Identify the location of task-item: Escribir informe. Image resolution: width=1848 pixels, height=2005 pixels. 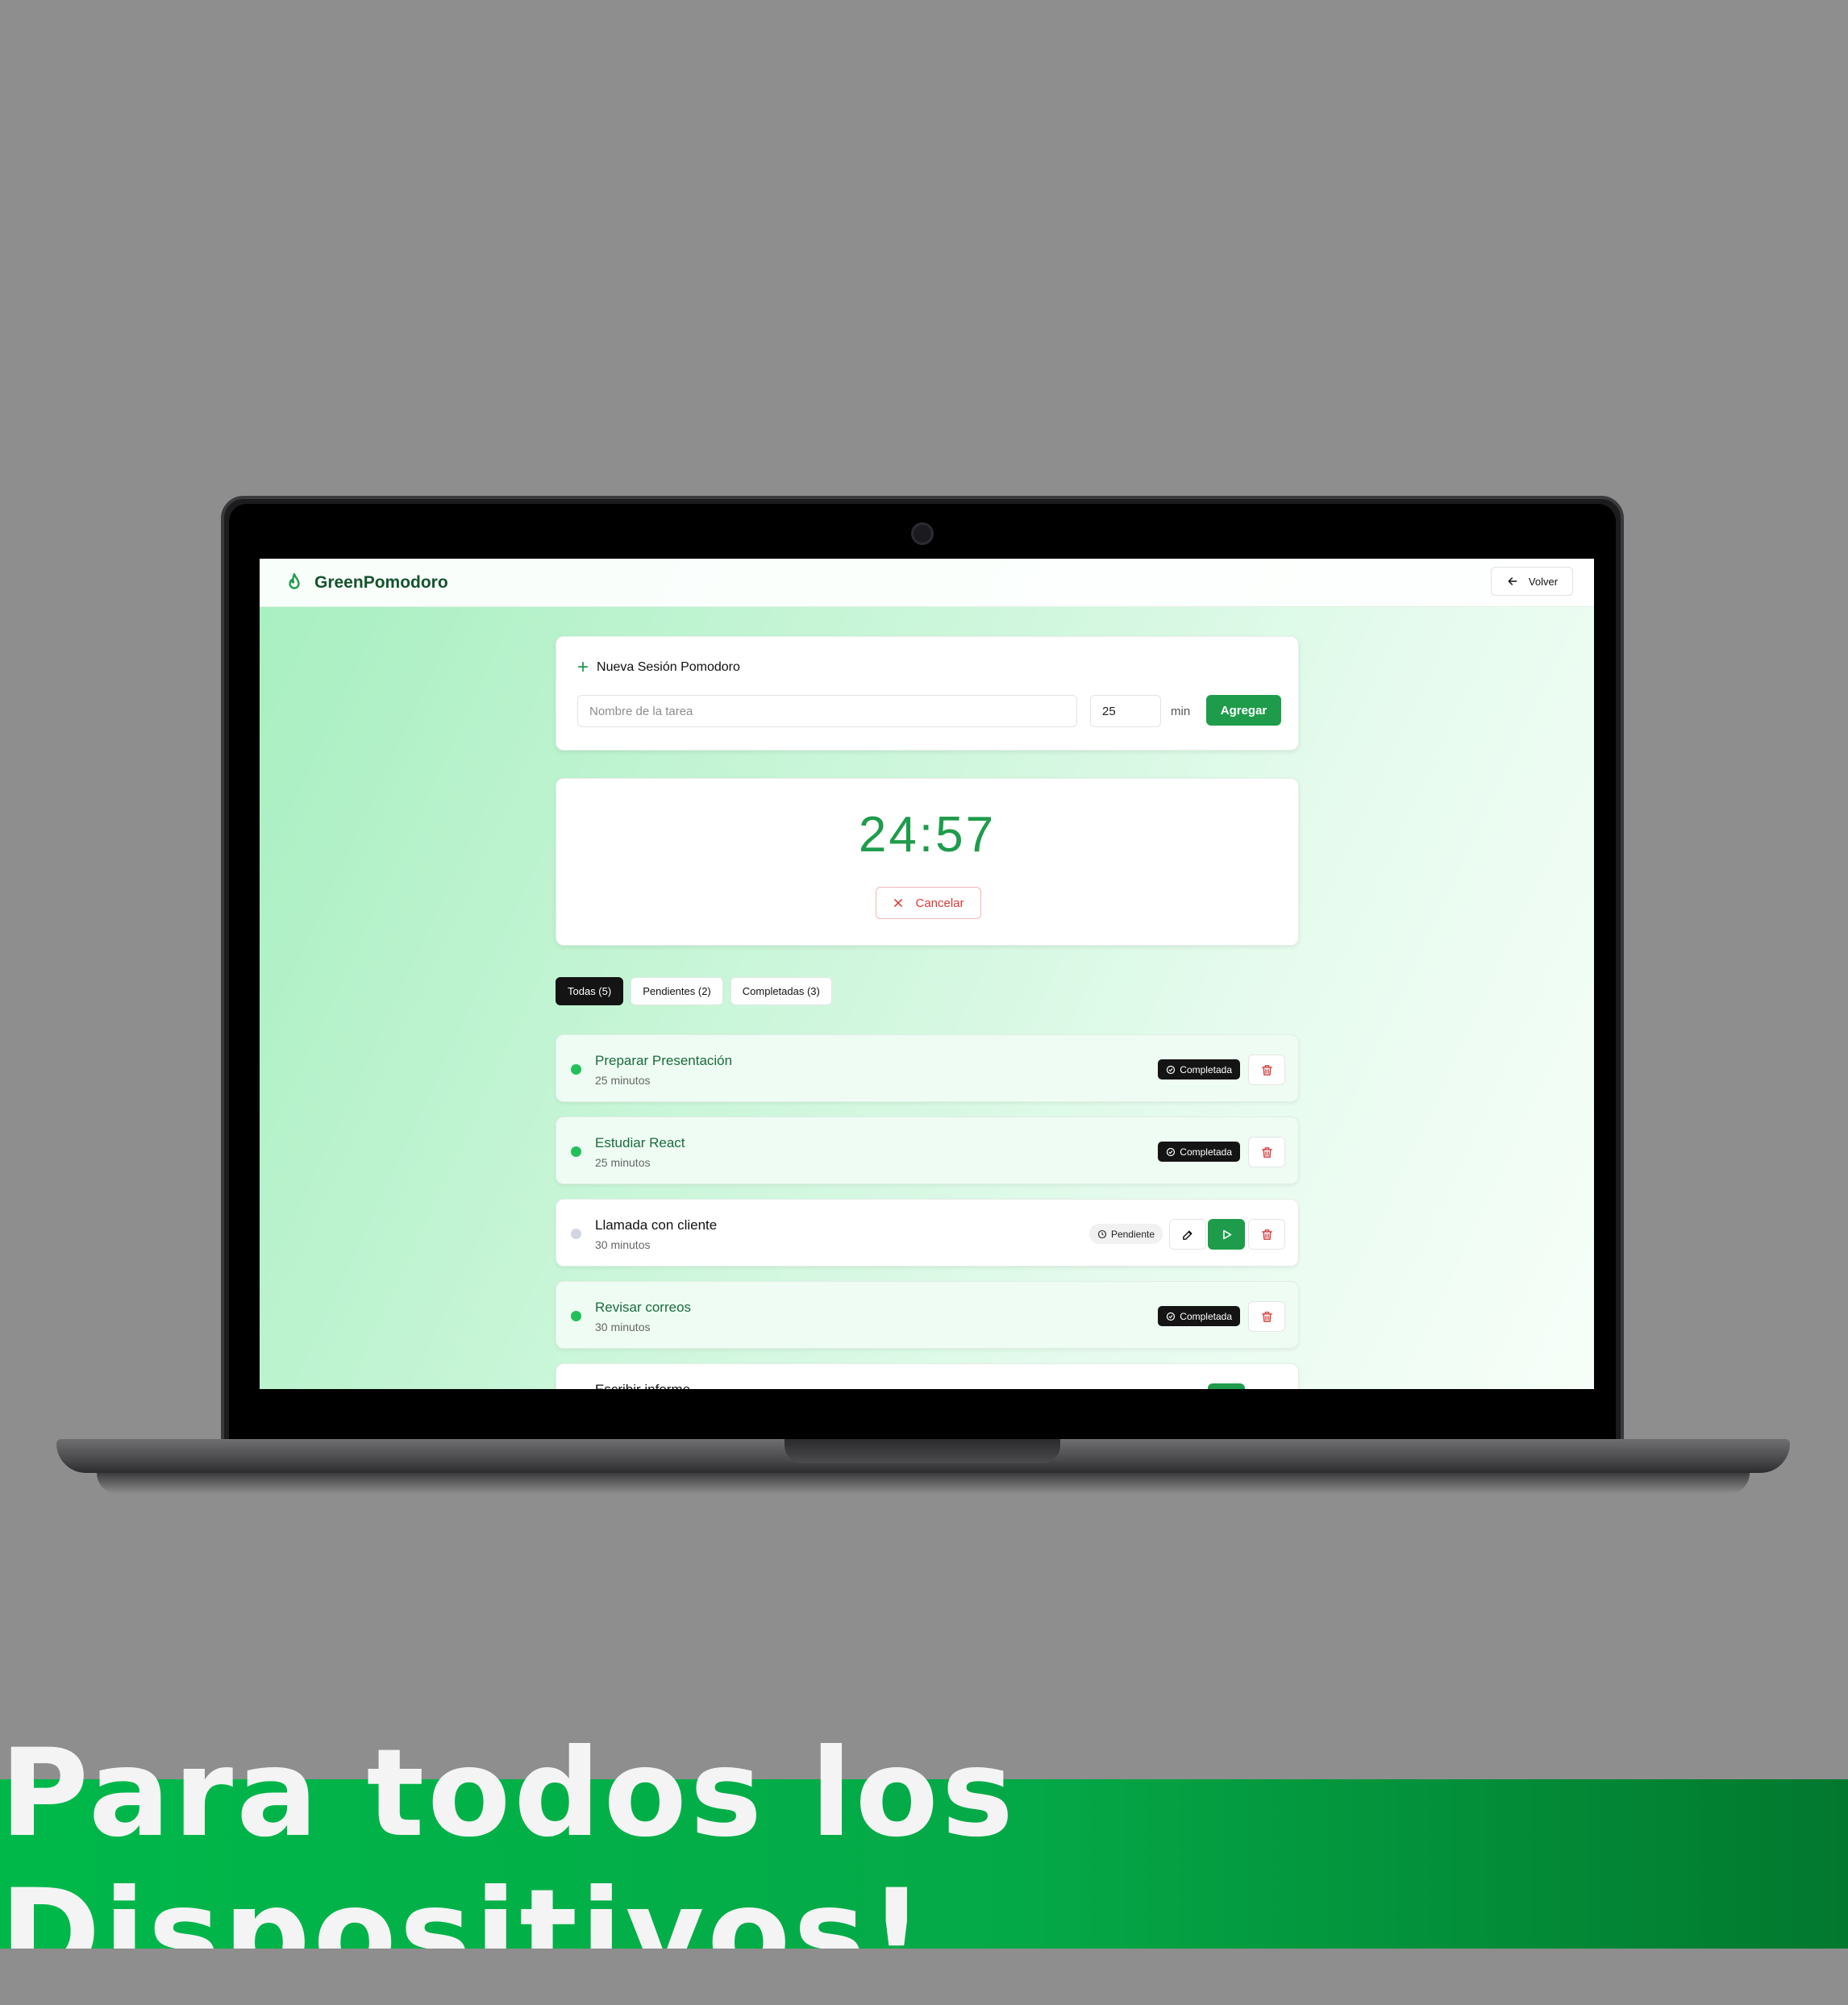
(927, 1376).